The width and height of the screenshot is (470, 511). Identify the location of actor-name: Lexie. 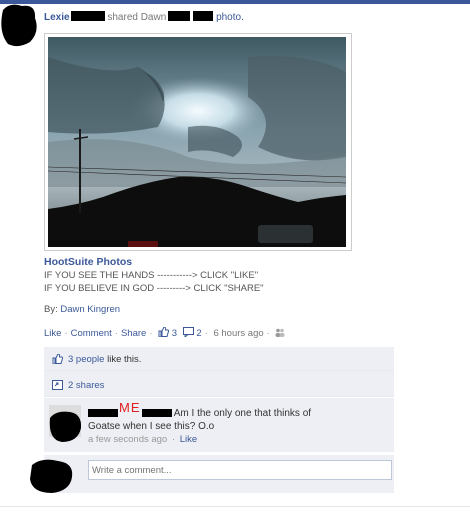
(57, 17).